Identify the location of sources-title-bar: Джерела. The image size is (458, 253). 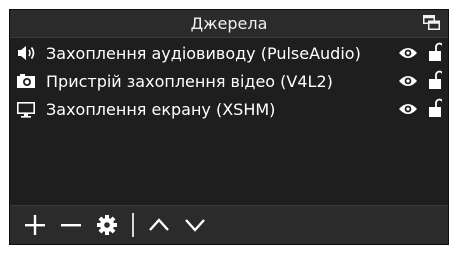
(229, 24).